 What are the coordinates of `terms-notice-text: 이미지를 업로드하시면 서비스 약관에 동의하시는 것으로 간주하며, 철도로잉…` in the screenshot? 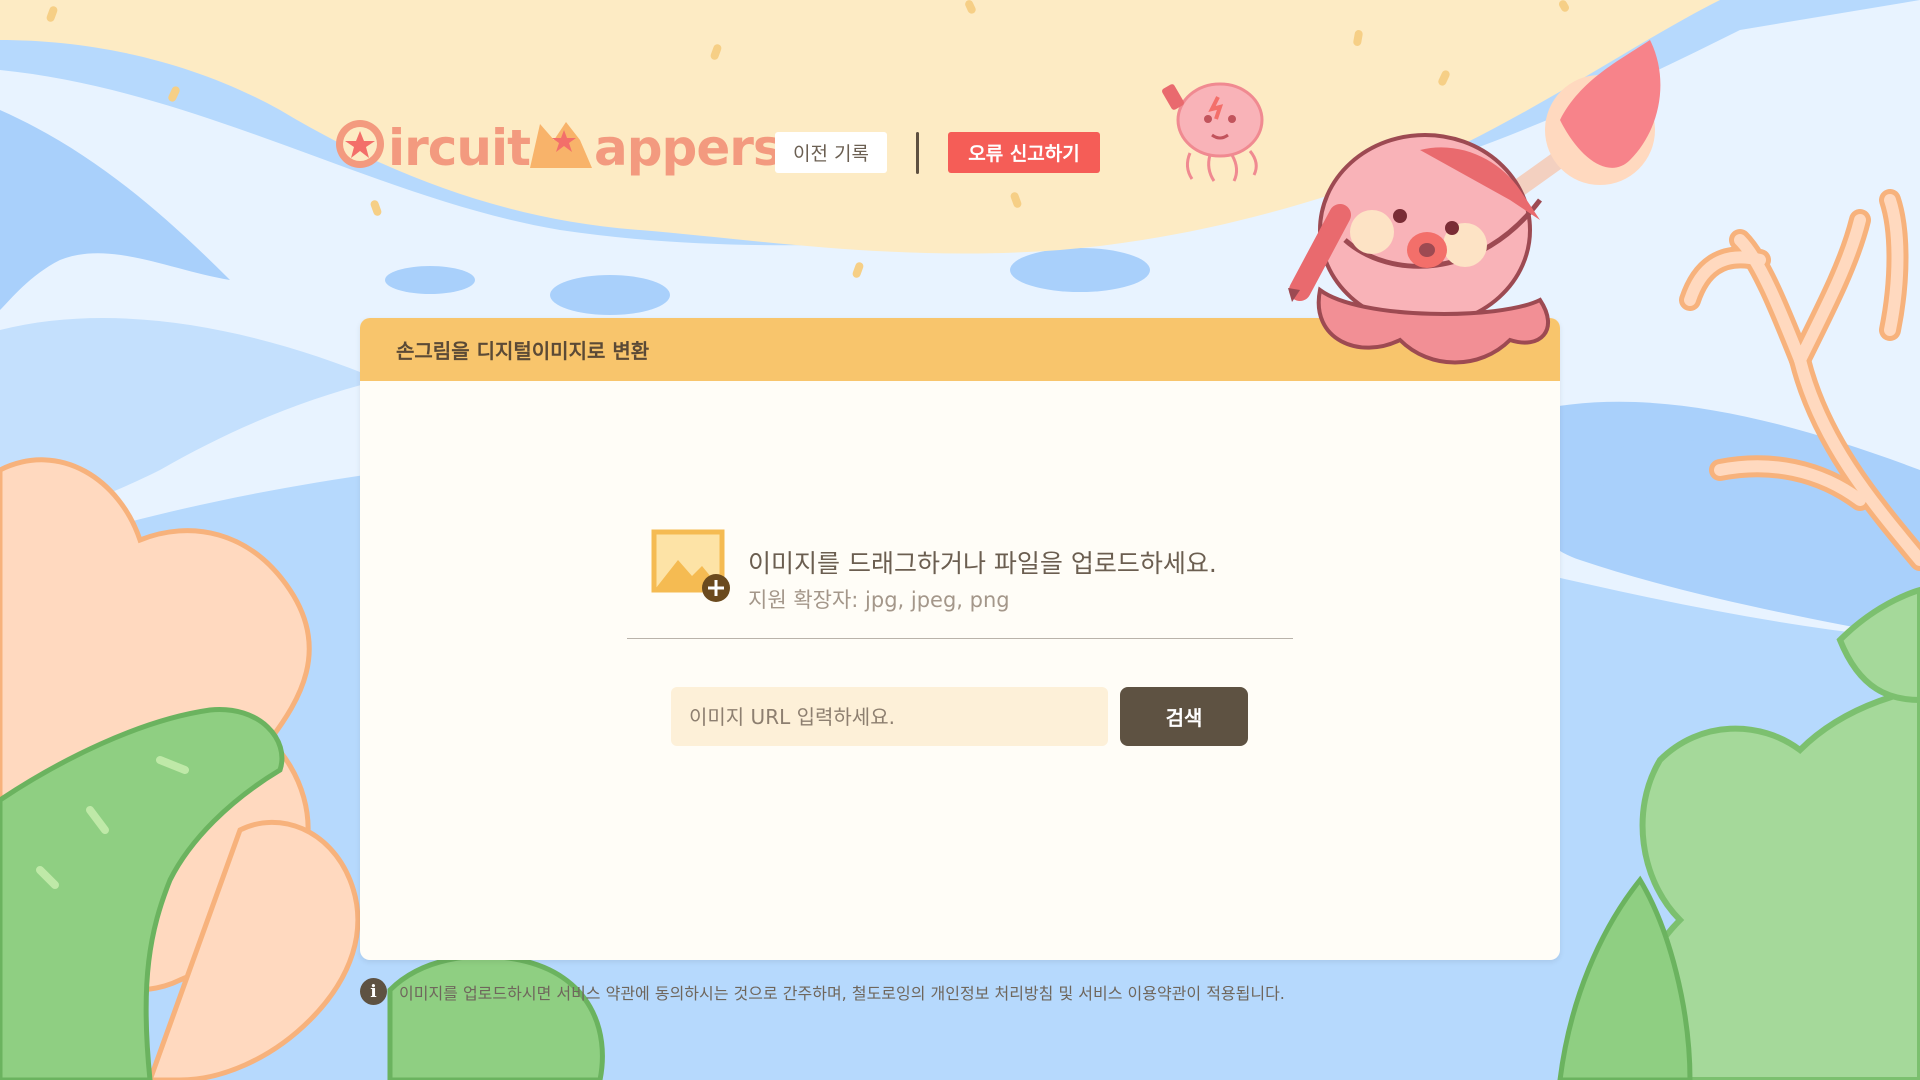 It's located at (842, 993).